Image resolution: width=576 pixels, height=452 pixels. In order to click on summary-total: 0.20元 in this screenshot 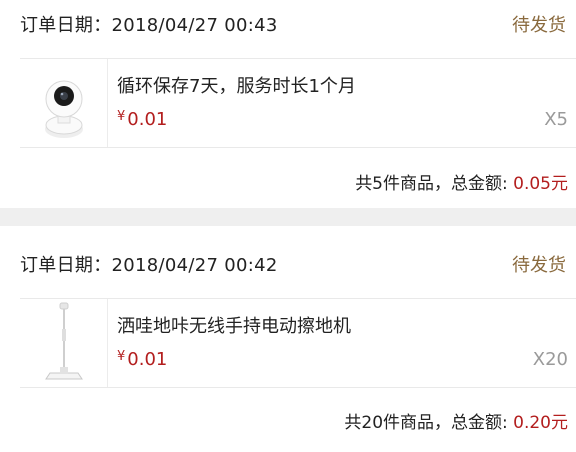, I will do `click(540, 423)`.